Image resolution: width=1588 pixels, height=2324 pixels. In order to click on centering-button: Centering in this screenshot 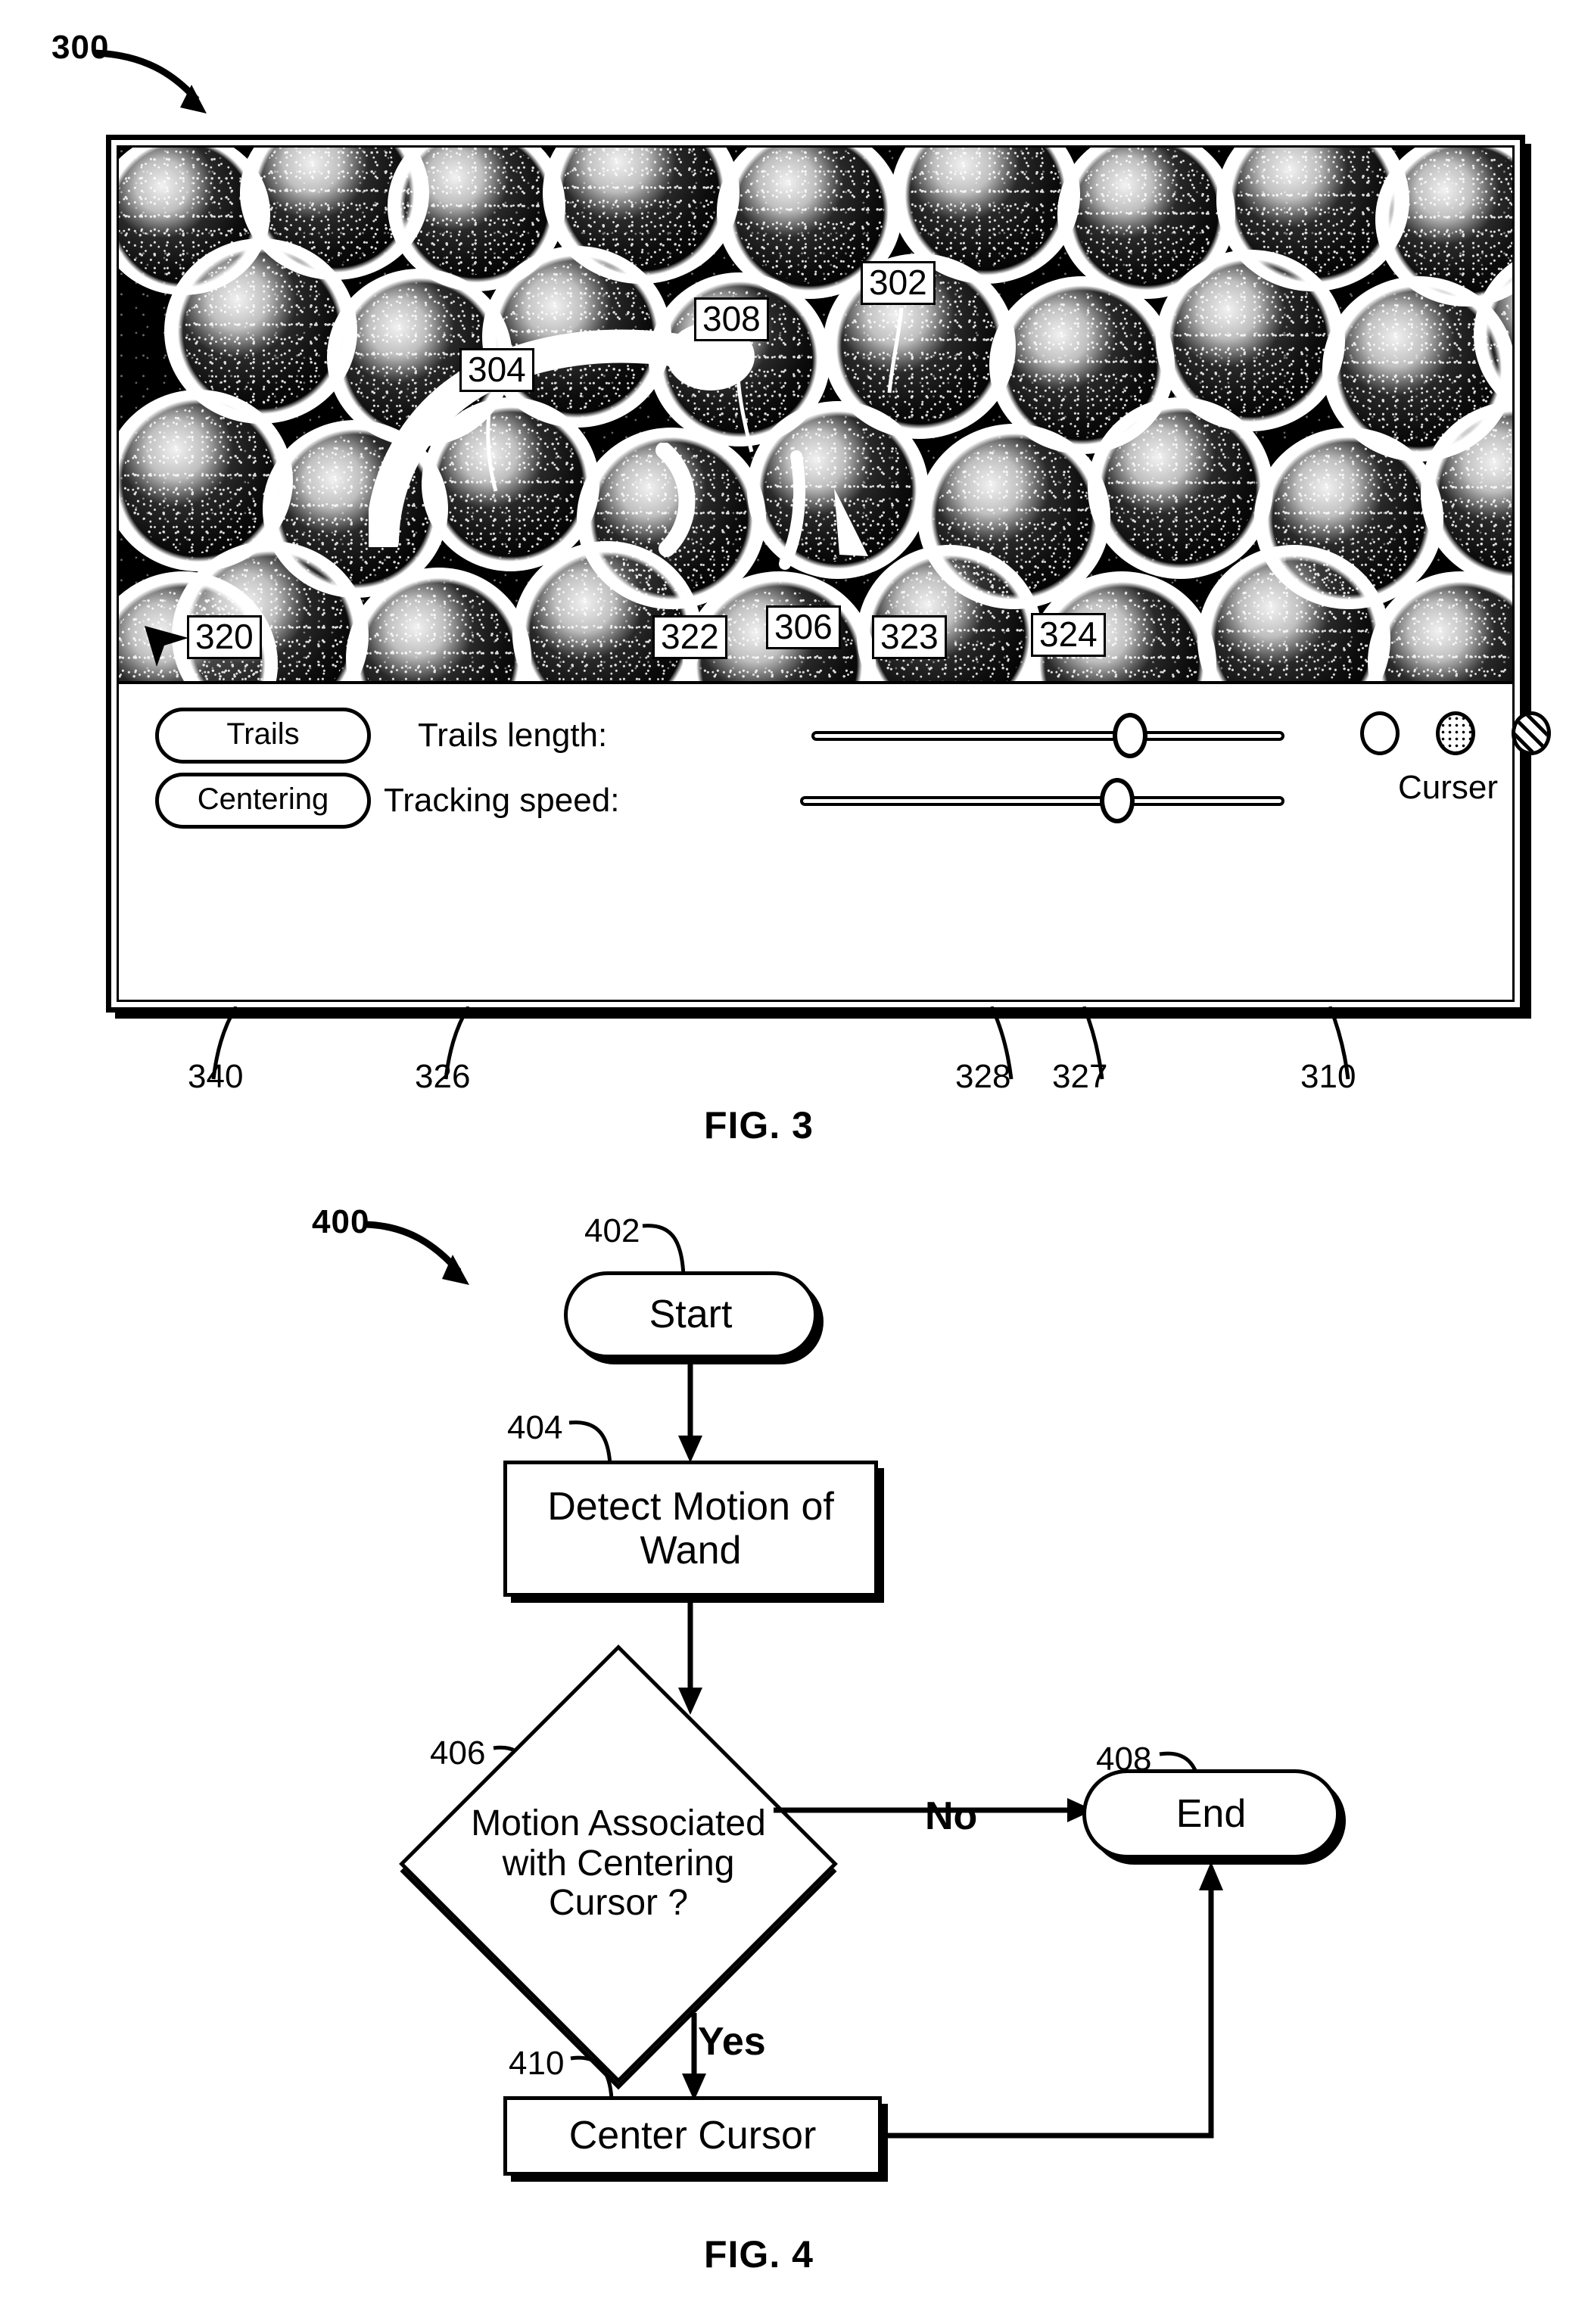, I will do `click(263, 801)`.